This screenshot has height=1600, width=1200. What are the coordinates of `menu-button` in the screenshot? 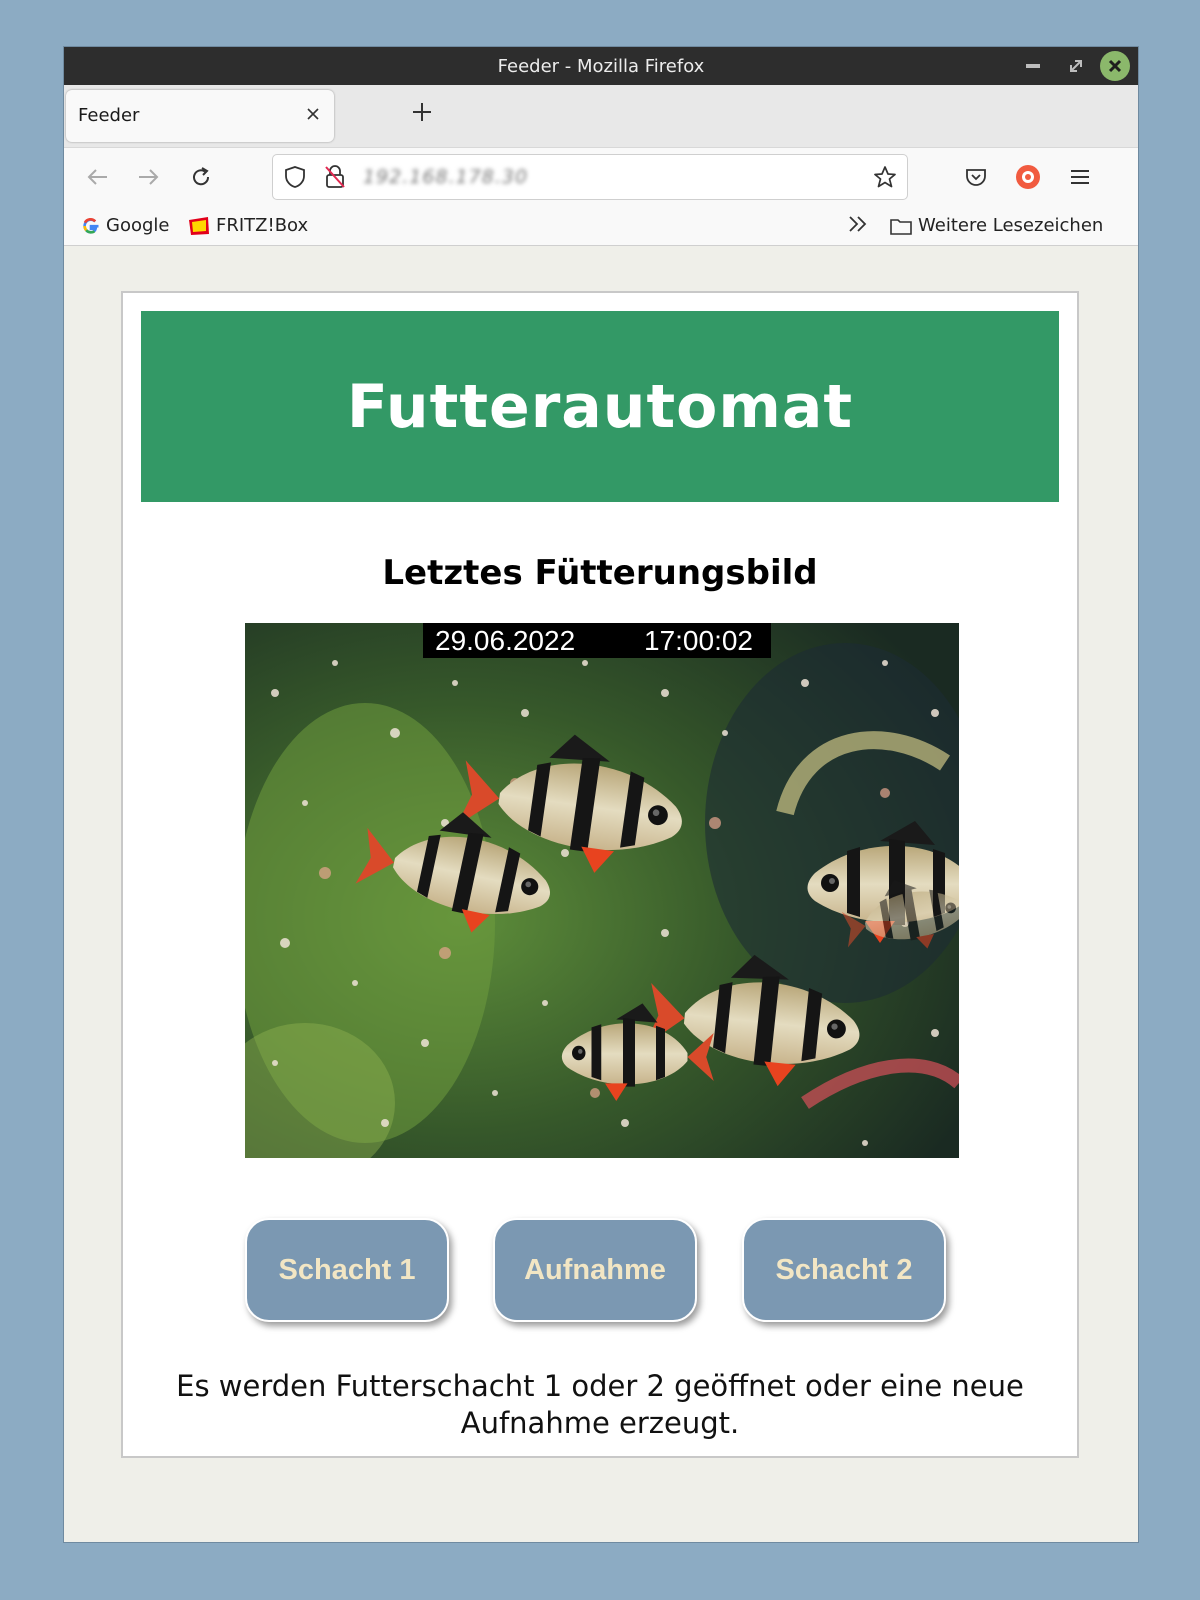 It's located at (1080, 177).